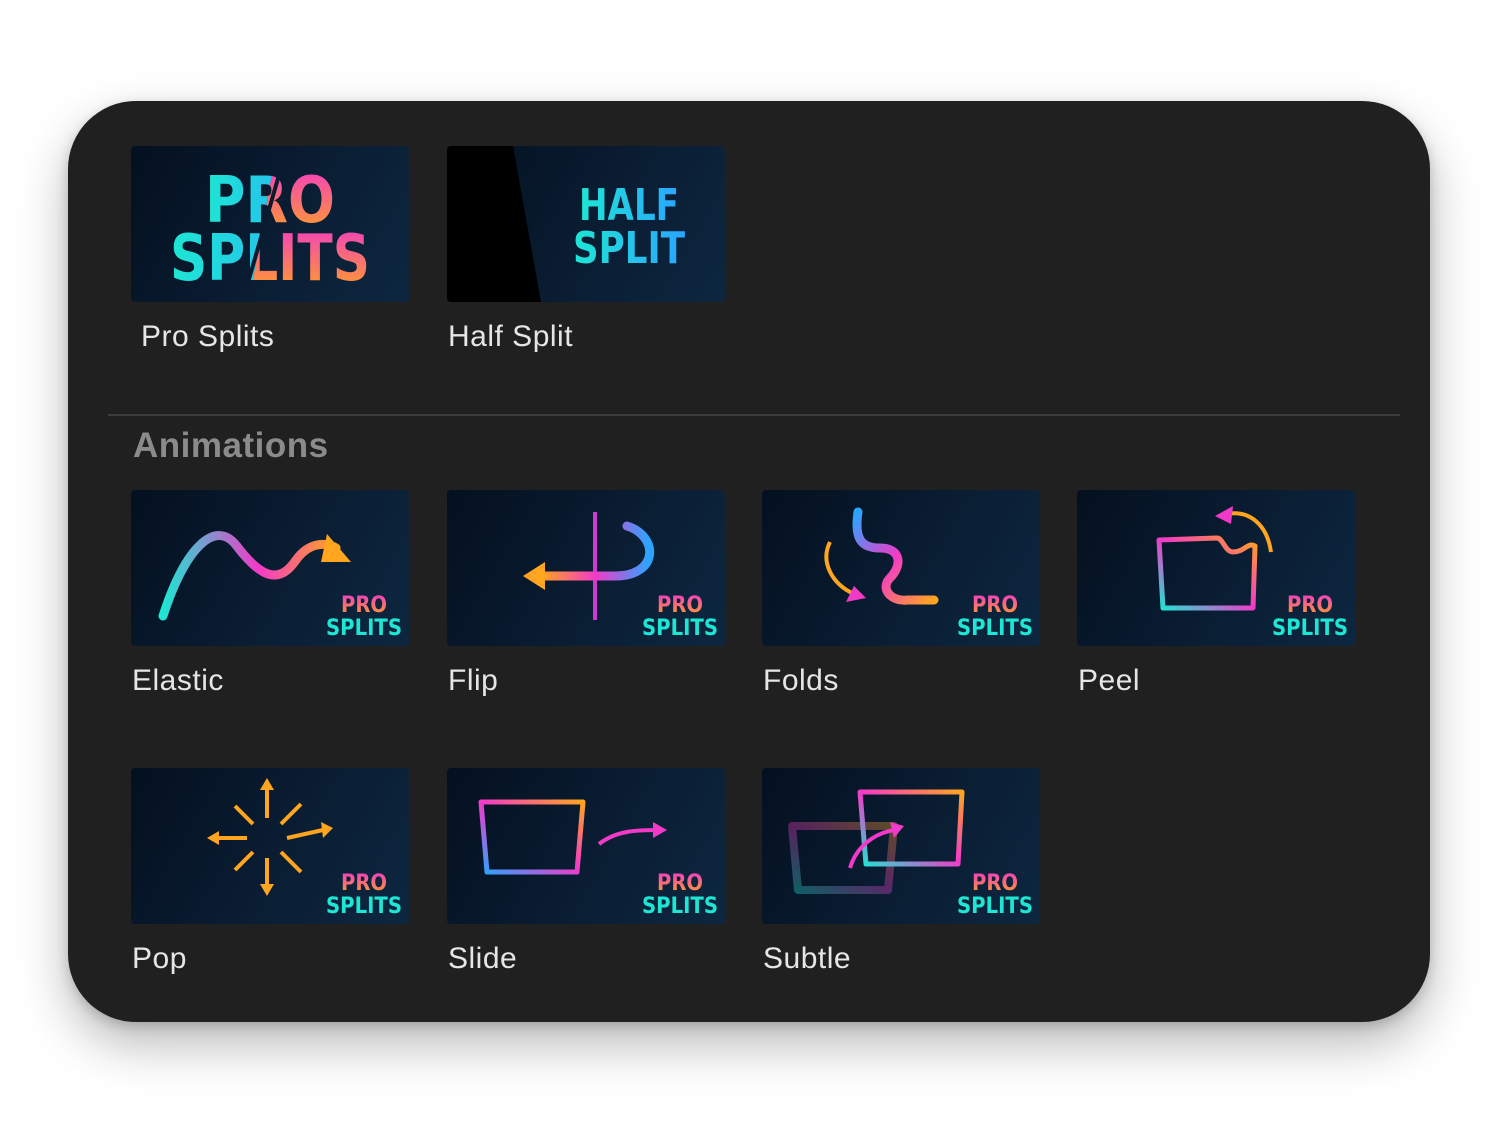  Describe the element at coordinates (159, 958) in the screenshot. I see `tile-label: Pop` at that location.